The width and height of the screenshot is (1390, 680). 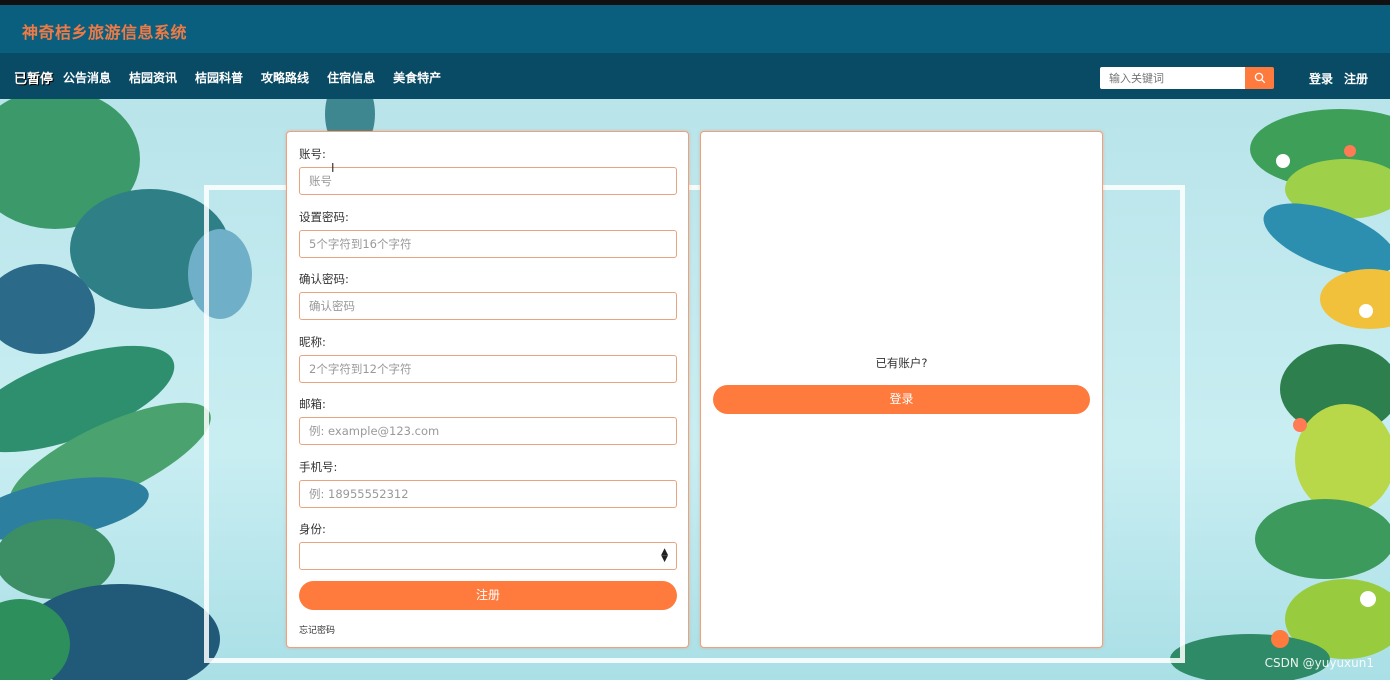 What do you see at coordinates (901, 399) in the screenshot?
I see `login-button: 登录` at bounding box center [901, 399].